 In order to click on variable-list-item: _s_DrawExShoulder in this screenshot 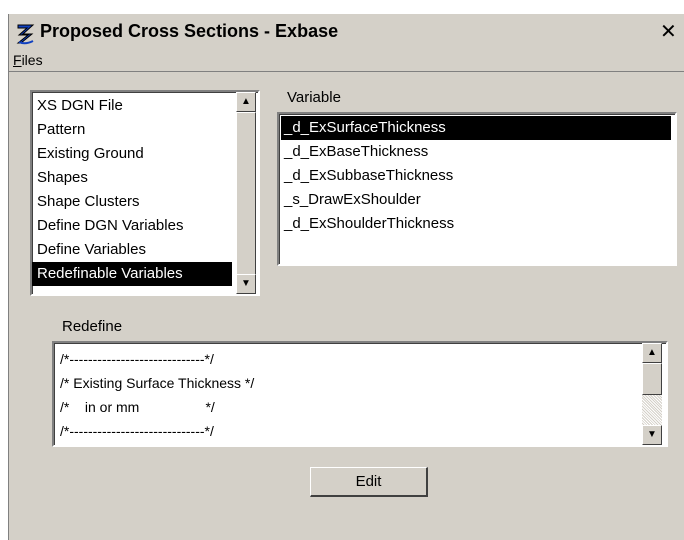, I will do `click(476, 200)`.